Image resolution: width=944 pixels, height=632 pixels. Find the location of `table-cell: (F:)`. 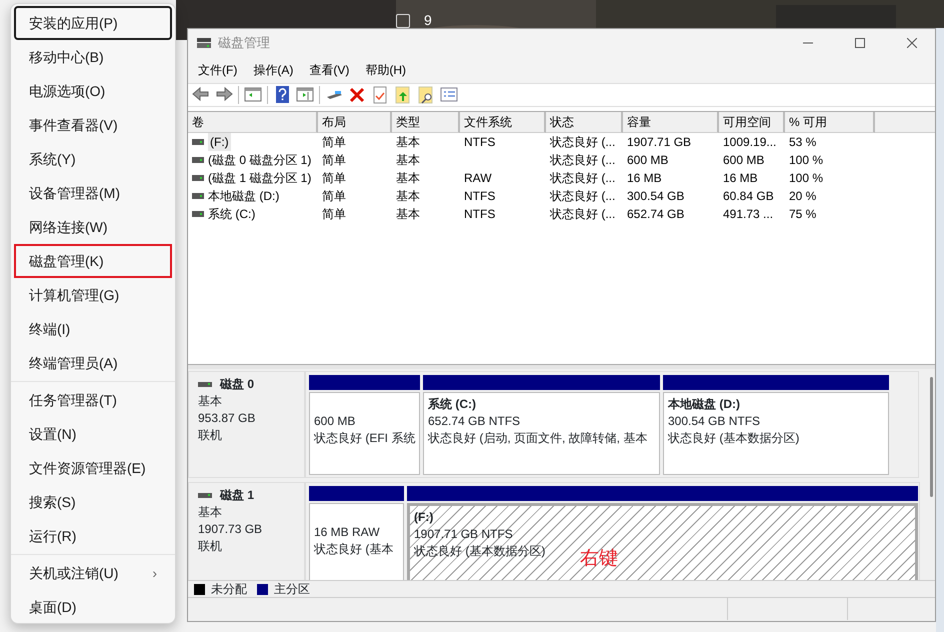

table-cell: (F:) is located at coordinates (219, 142).